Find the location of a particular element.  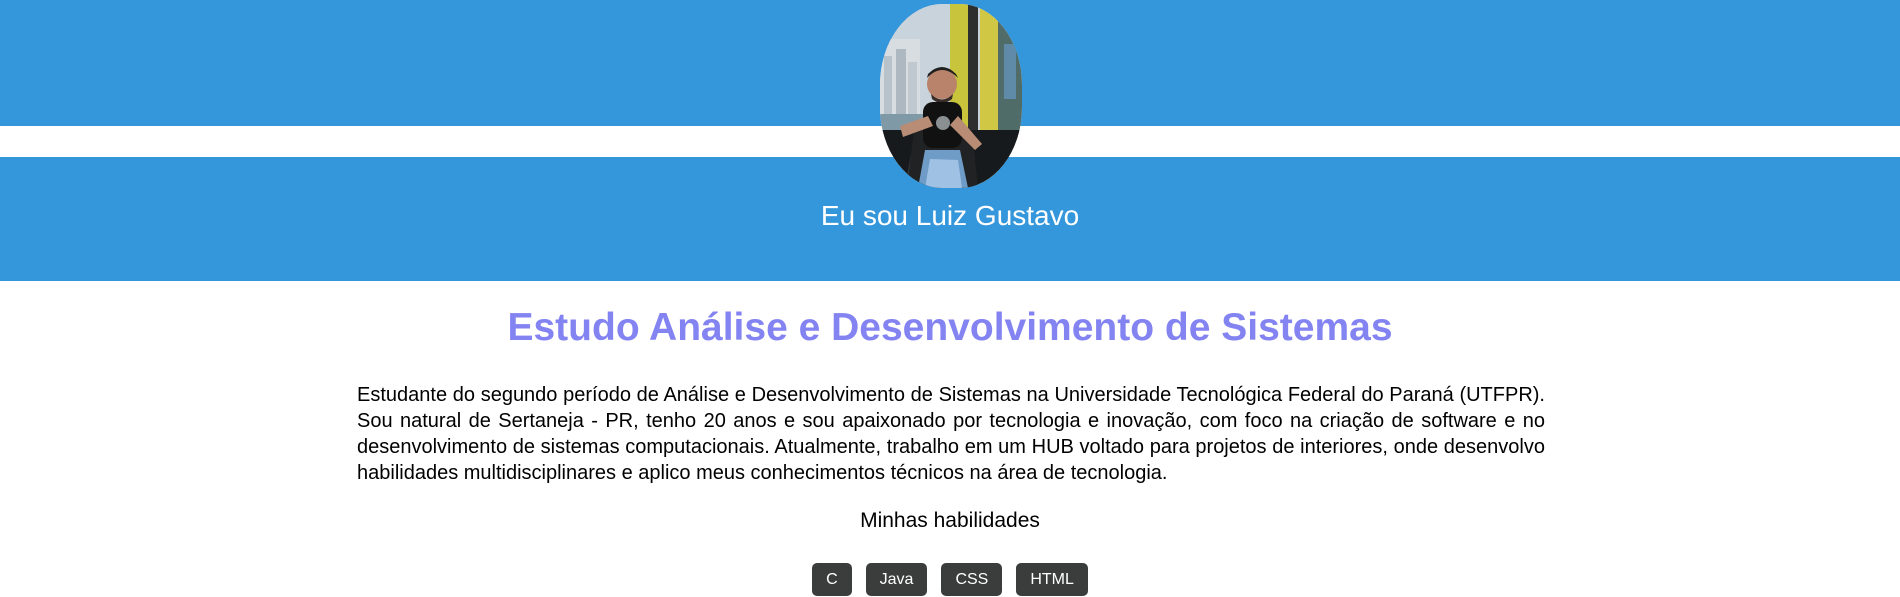

skills-title: Minhas habilidades is located at coordinates (950, 520).